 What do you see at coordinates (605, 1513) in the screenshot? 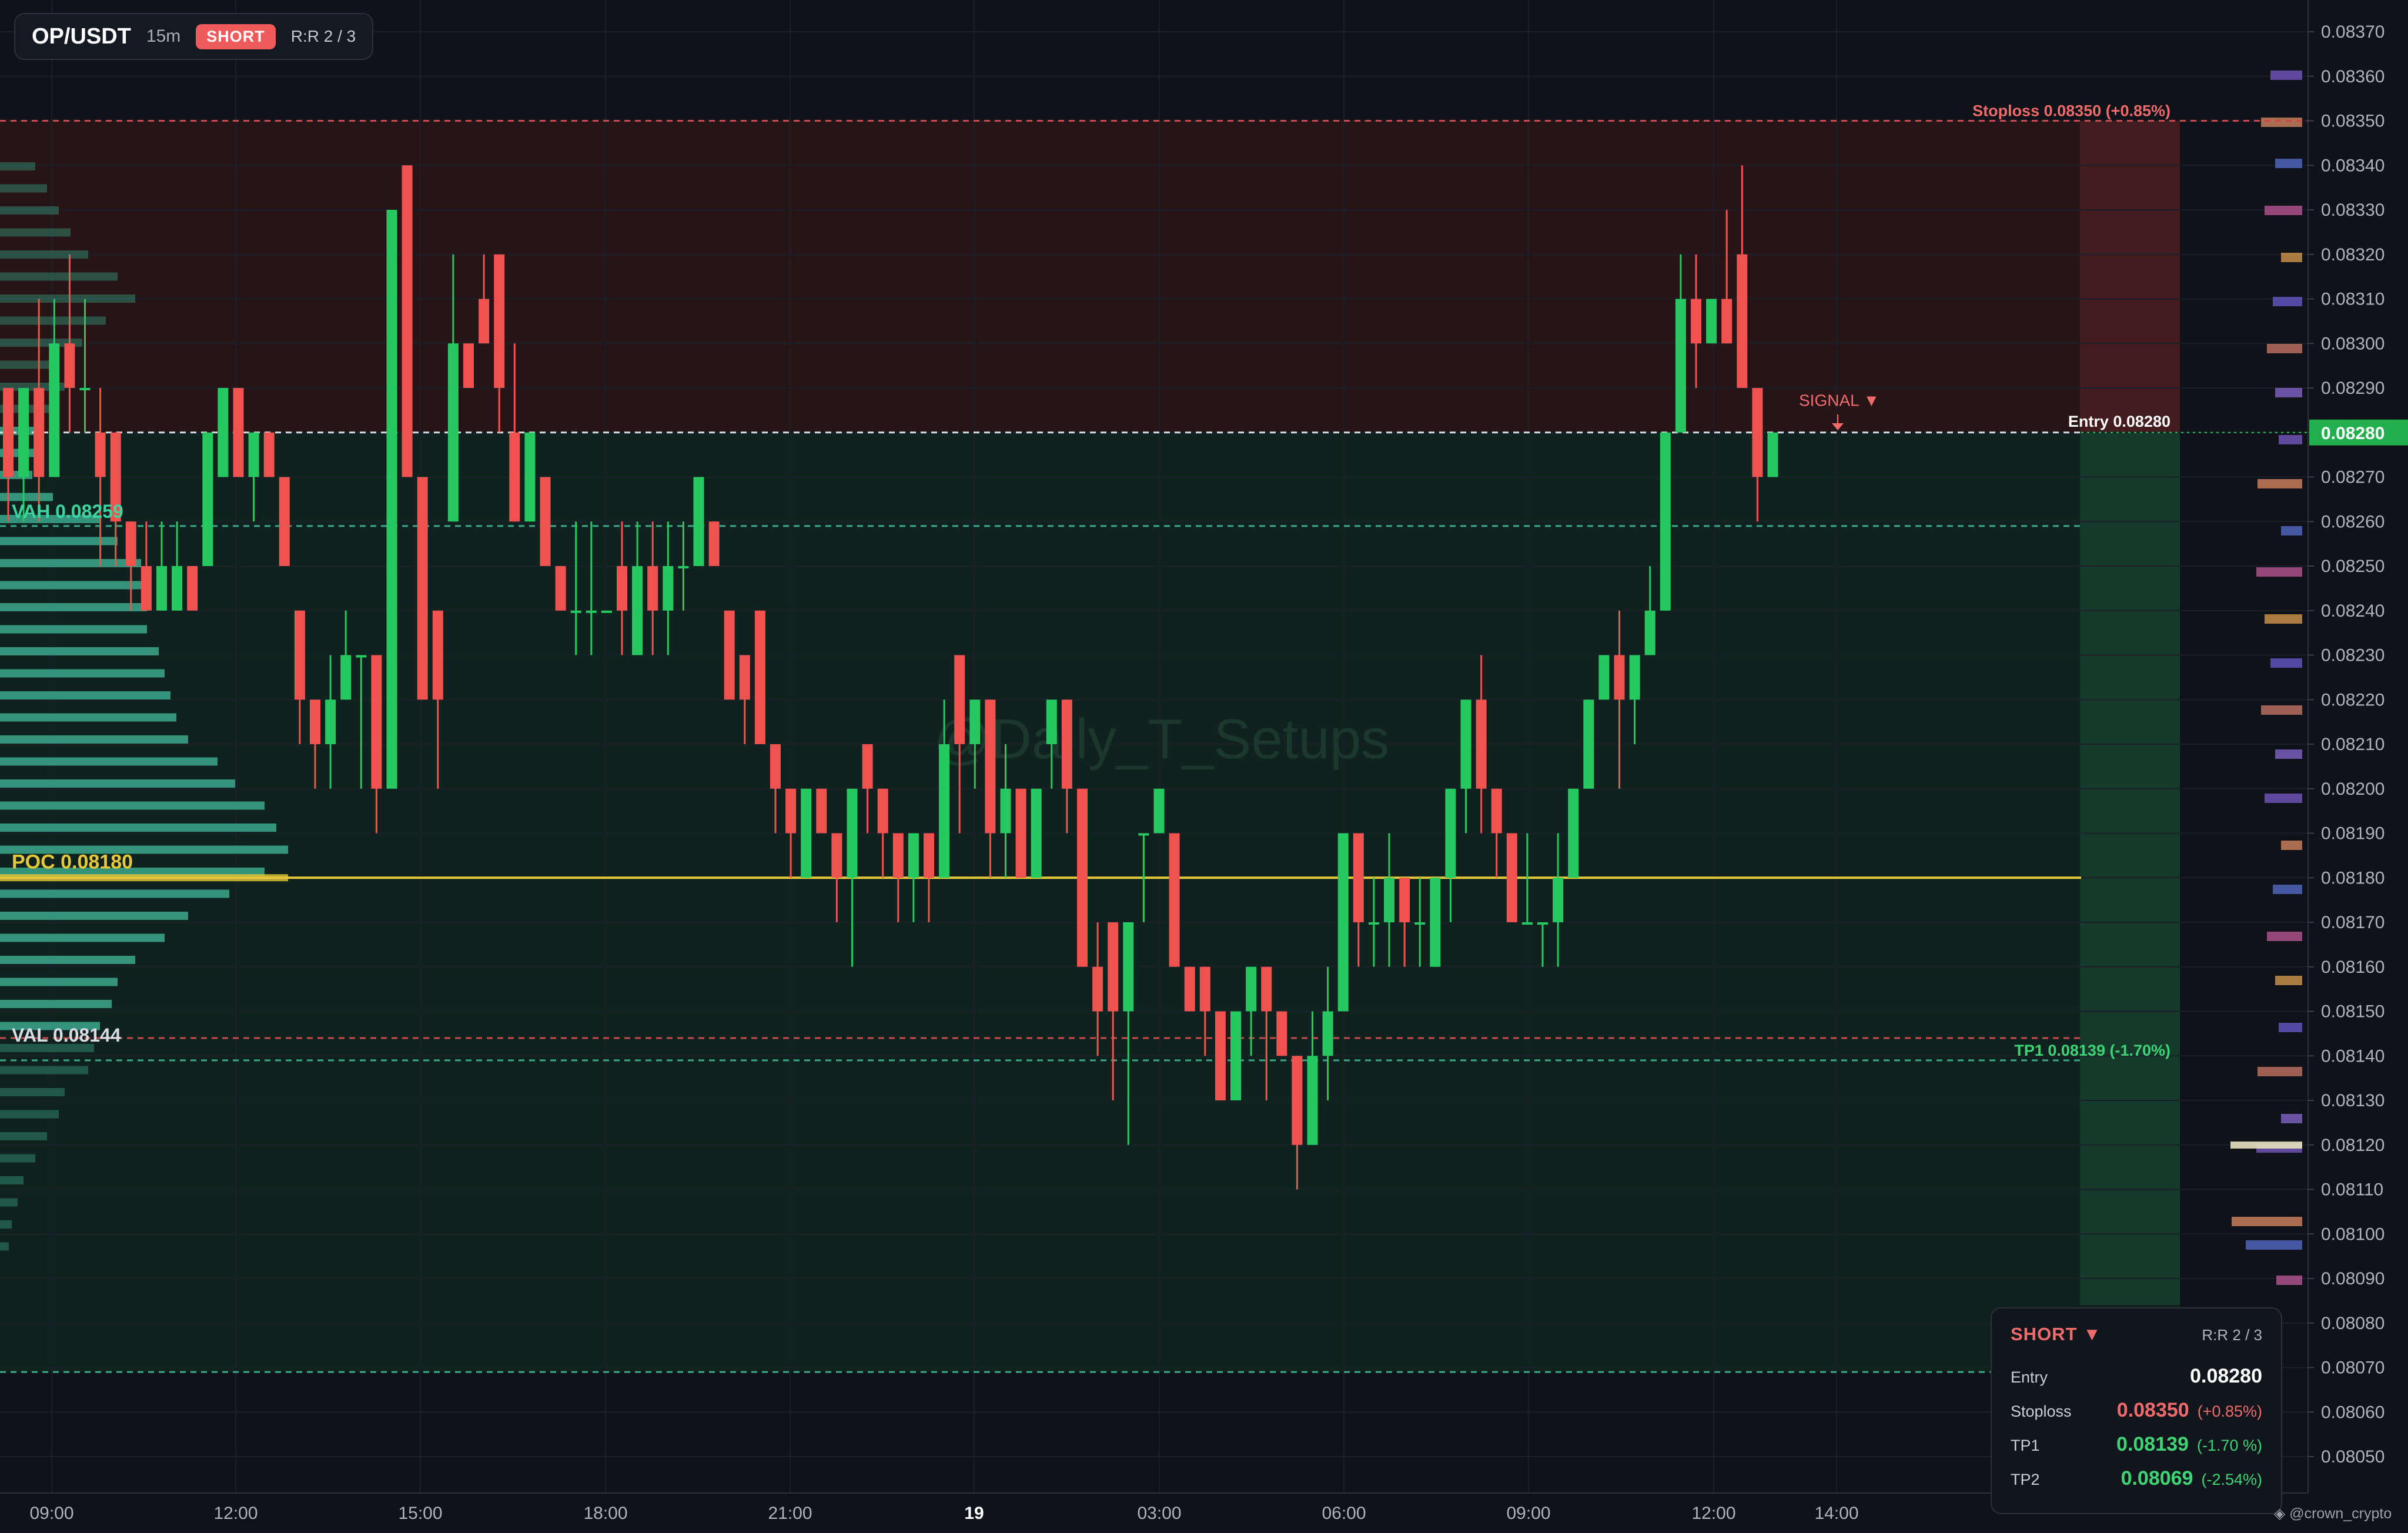
I see `time-tick-label: 18:00` at bounding box center [605, 1513].